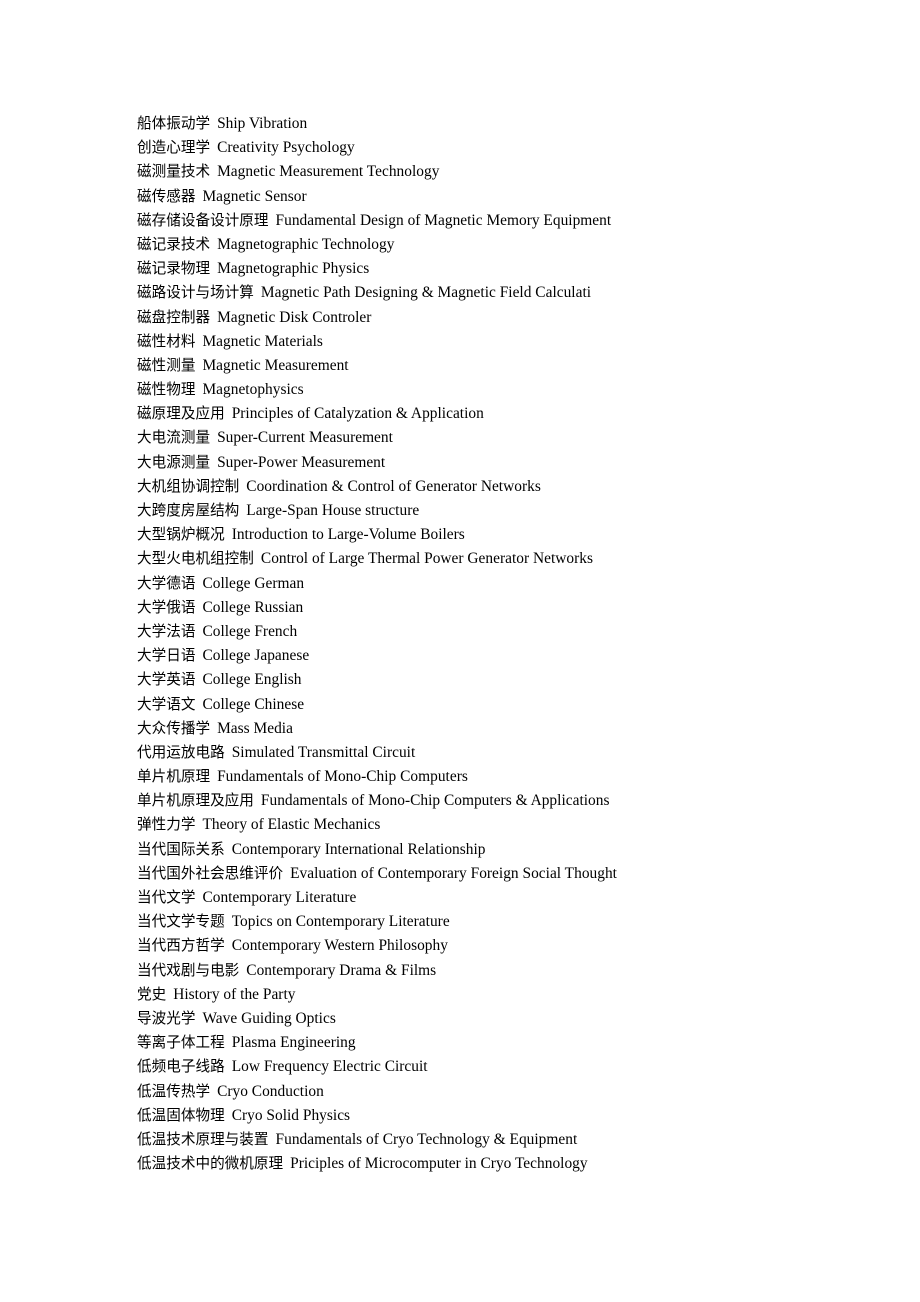 This screenshot has width=920, height=1302. Describe the element at coordinates (507, 1092) in the screenshot. I see `glossary-entry: 低温传热学 Cryo Conduction` at that location.